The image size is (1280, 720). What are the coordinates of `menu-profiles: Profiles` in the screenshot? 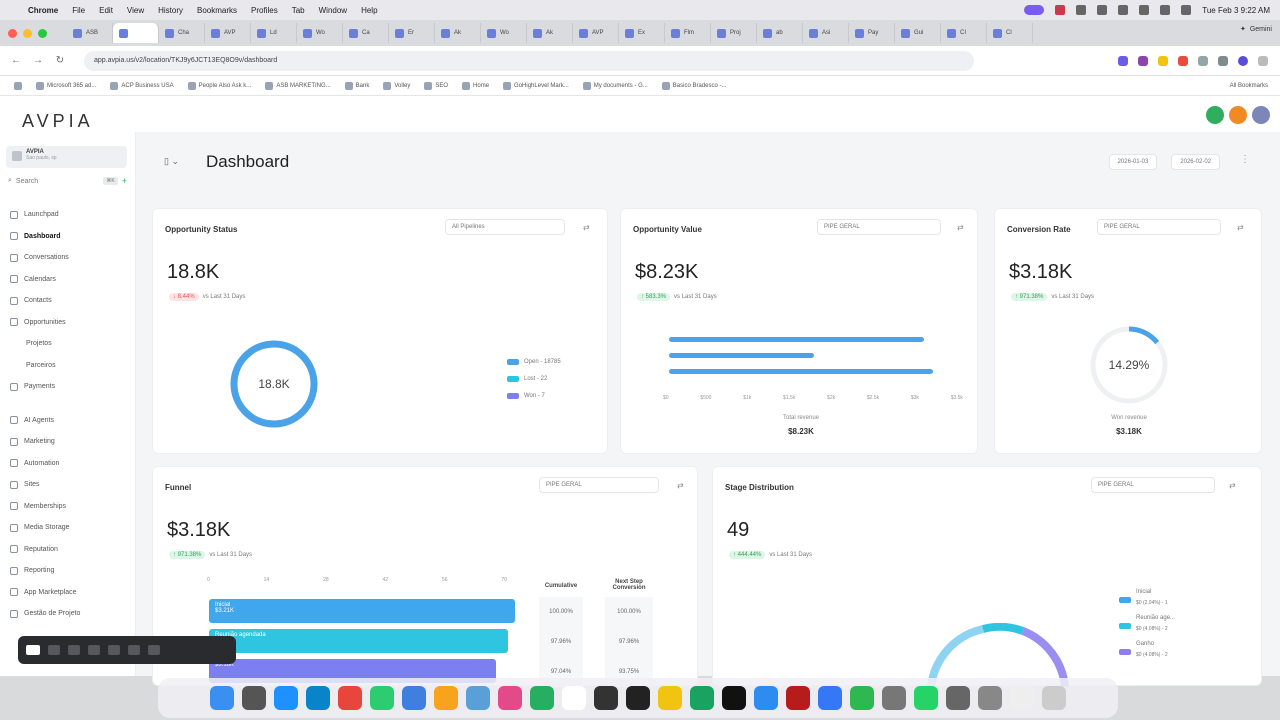 It's located at (264, 10).